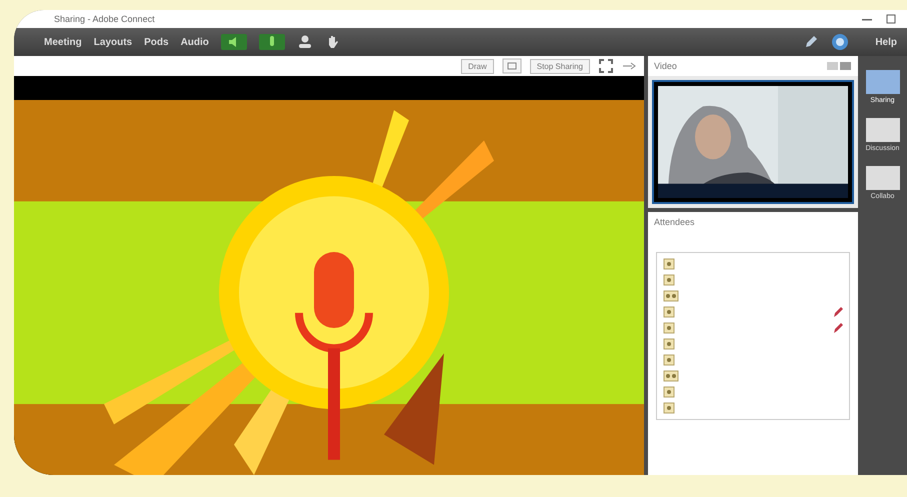 The image size is (907, 497). I want to click on pencil-icon, so click(811, 42).